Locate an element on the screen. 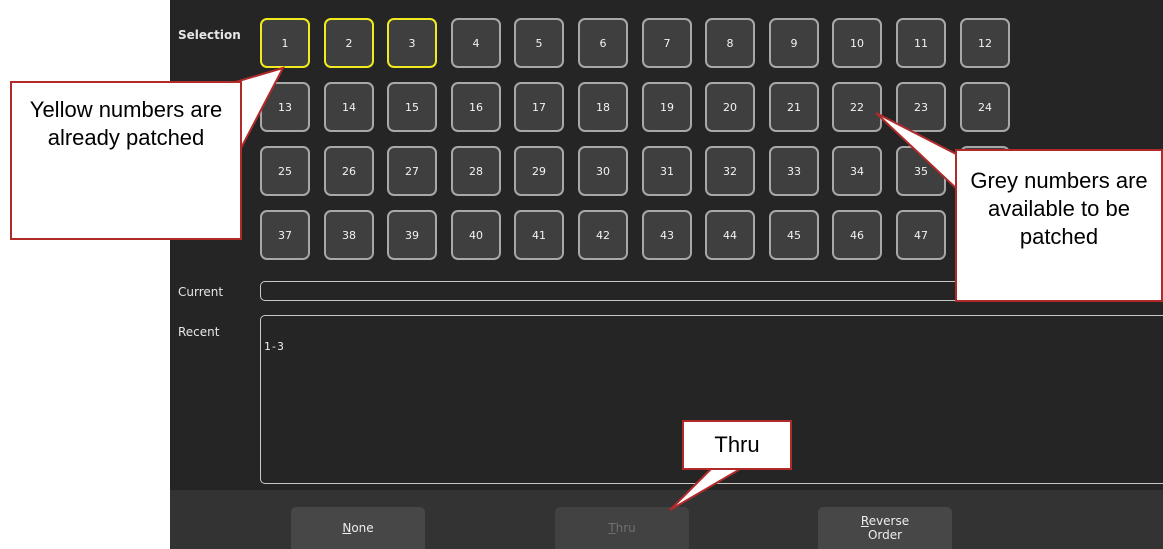  channel-button-43: 43 is located at coordinates (667, 235).